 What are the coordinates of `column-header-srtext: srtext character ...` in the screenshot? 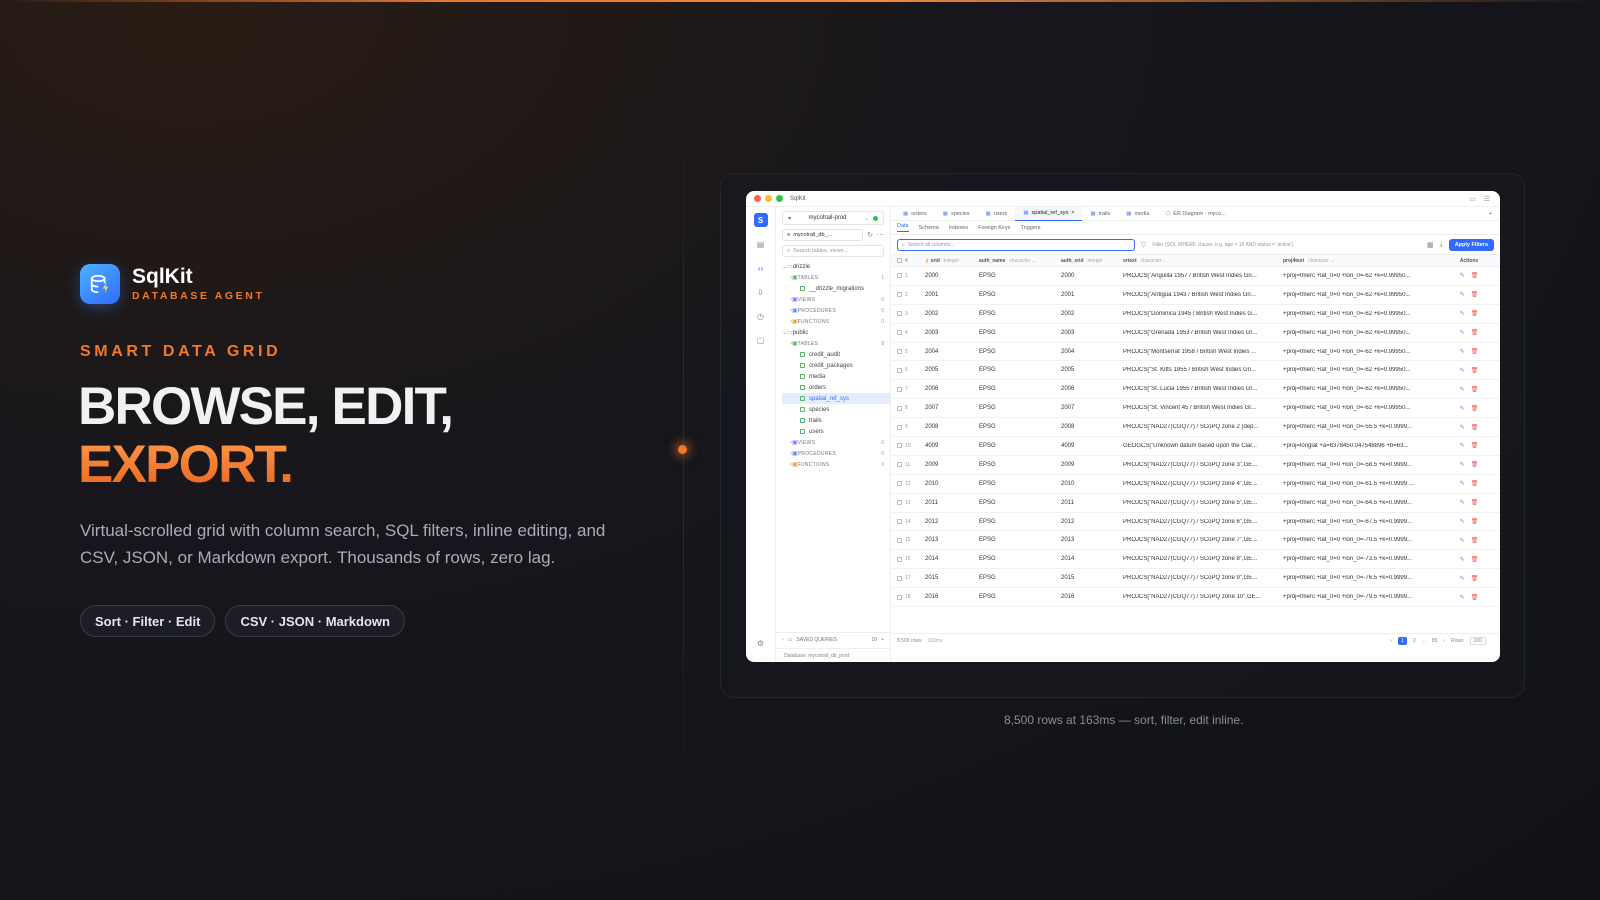 It's located at (1203, 261).